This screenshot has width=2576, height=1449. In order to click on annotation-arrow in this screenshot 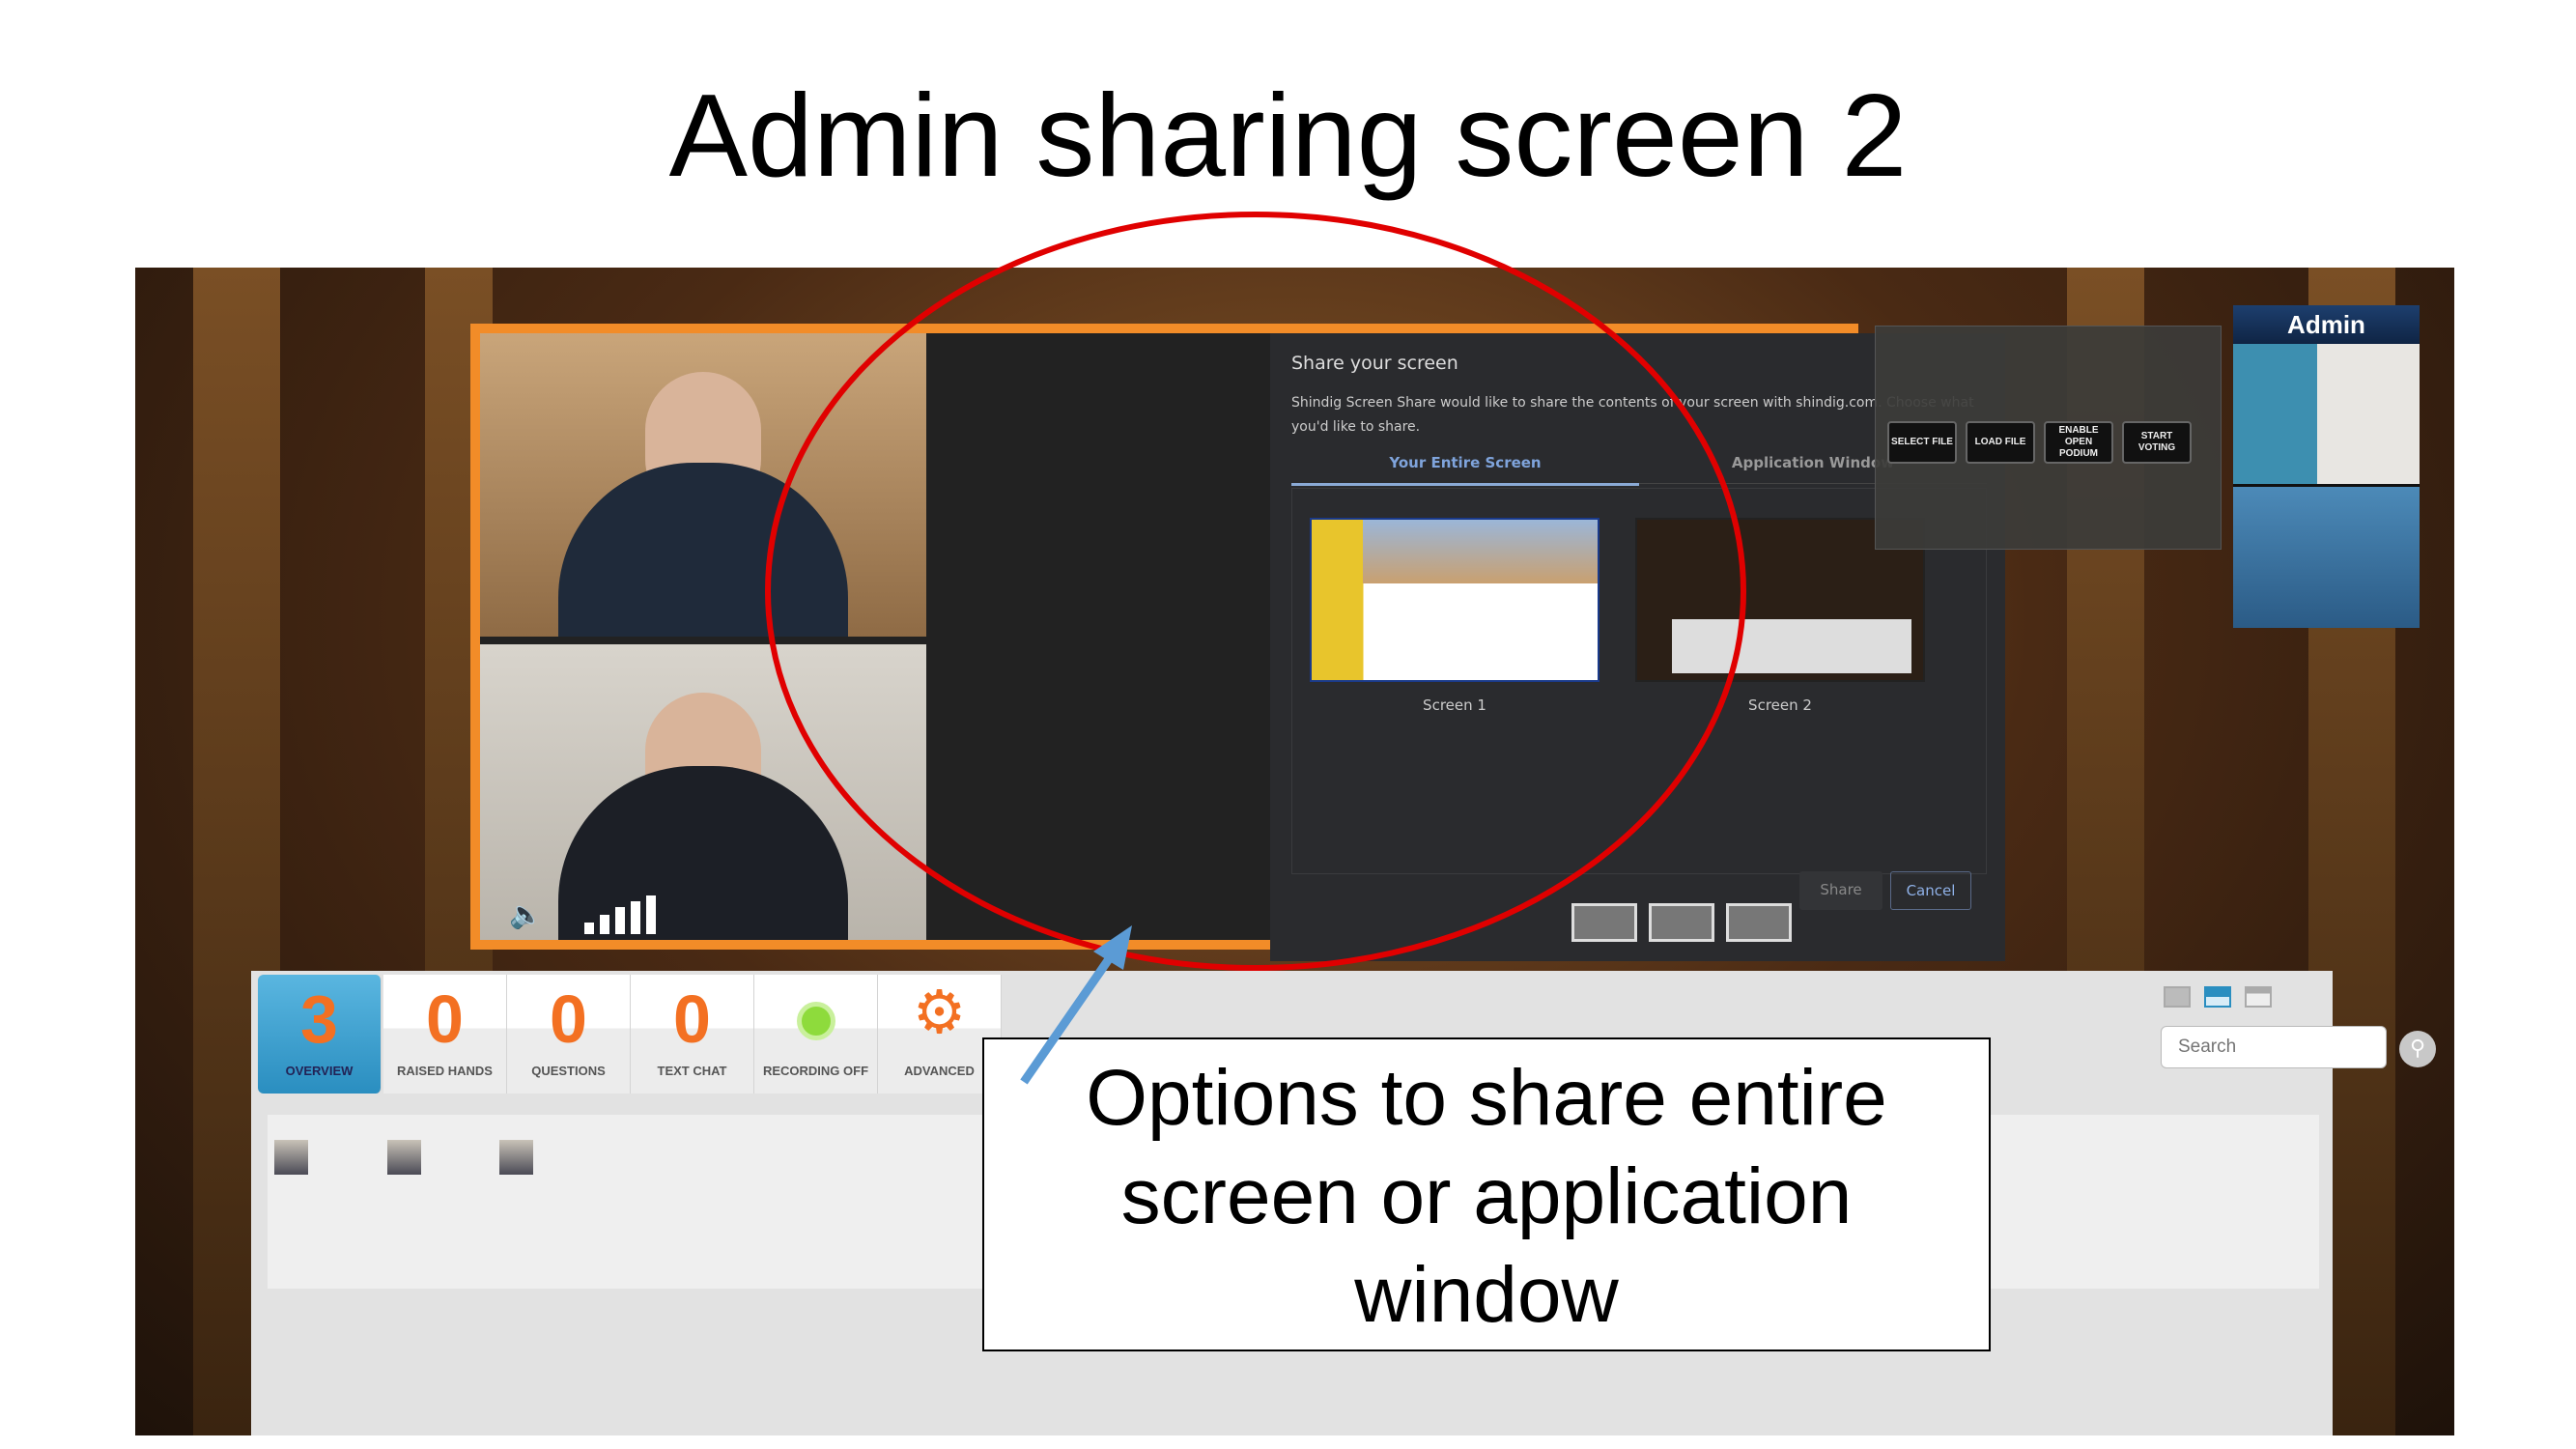, I will do `click(1067, 1019)`.